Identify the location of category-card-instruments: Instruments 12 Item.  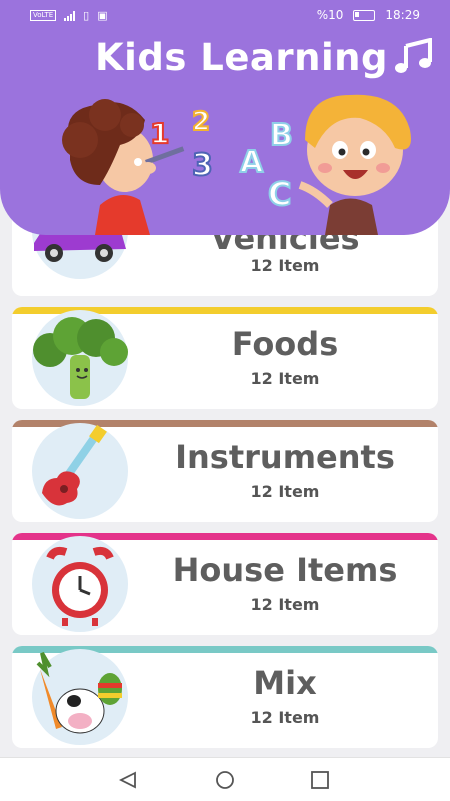
(225, 471).